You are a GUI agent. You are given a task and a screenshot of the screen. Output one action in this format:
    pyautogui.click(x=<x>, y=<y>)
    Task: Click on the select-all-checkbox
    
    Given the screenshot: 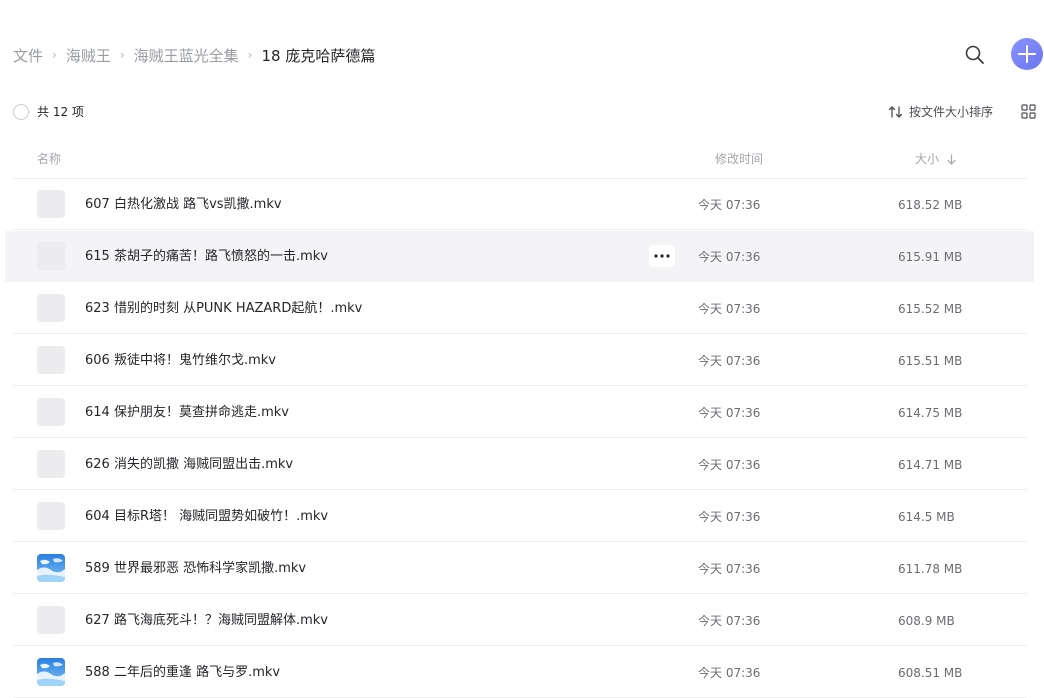 What is the action you would take?
    pyautogui.click(x=21, y=112)
    